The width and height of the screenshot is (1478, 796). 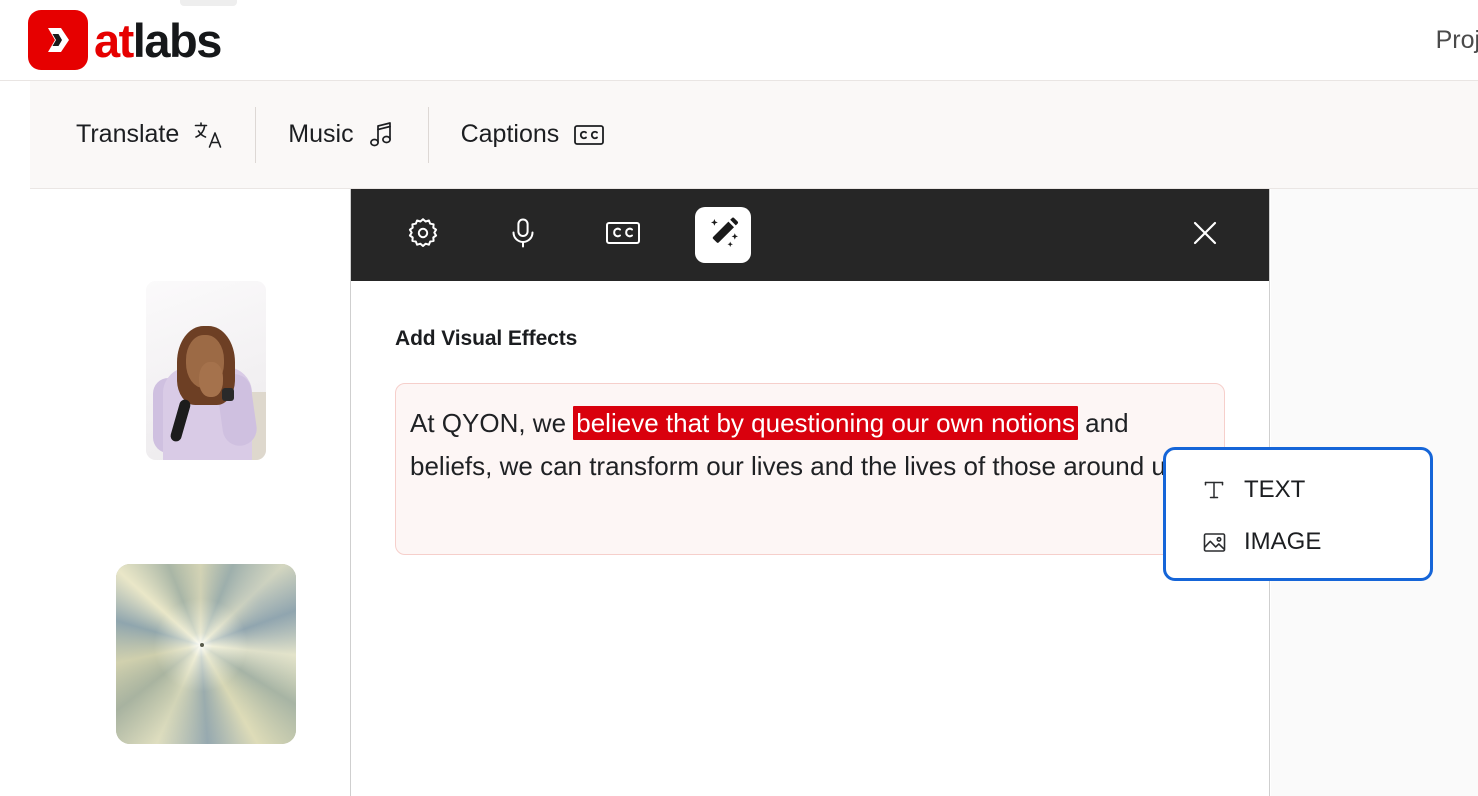 What do you see at coordinates (382, 135) in the screenshot?
I see `music-note-icon` at bounding box center [382, 135].